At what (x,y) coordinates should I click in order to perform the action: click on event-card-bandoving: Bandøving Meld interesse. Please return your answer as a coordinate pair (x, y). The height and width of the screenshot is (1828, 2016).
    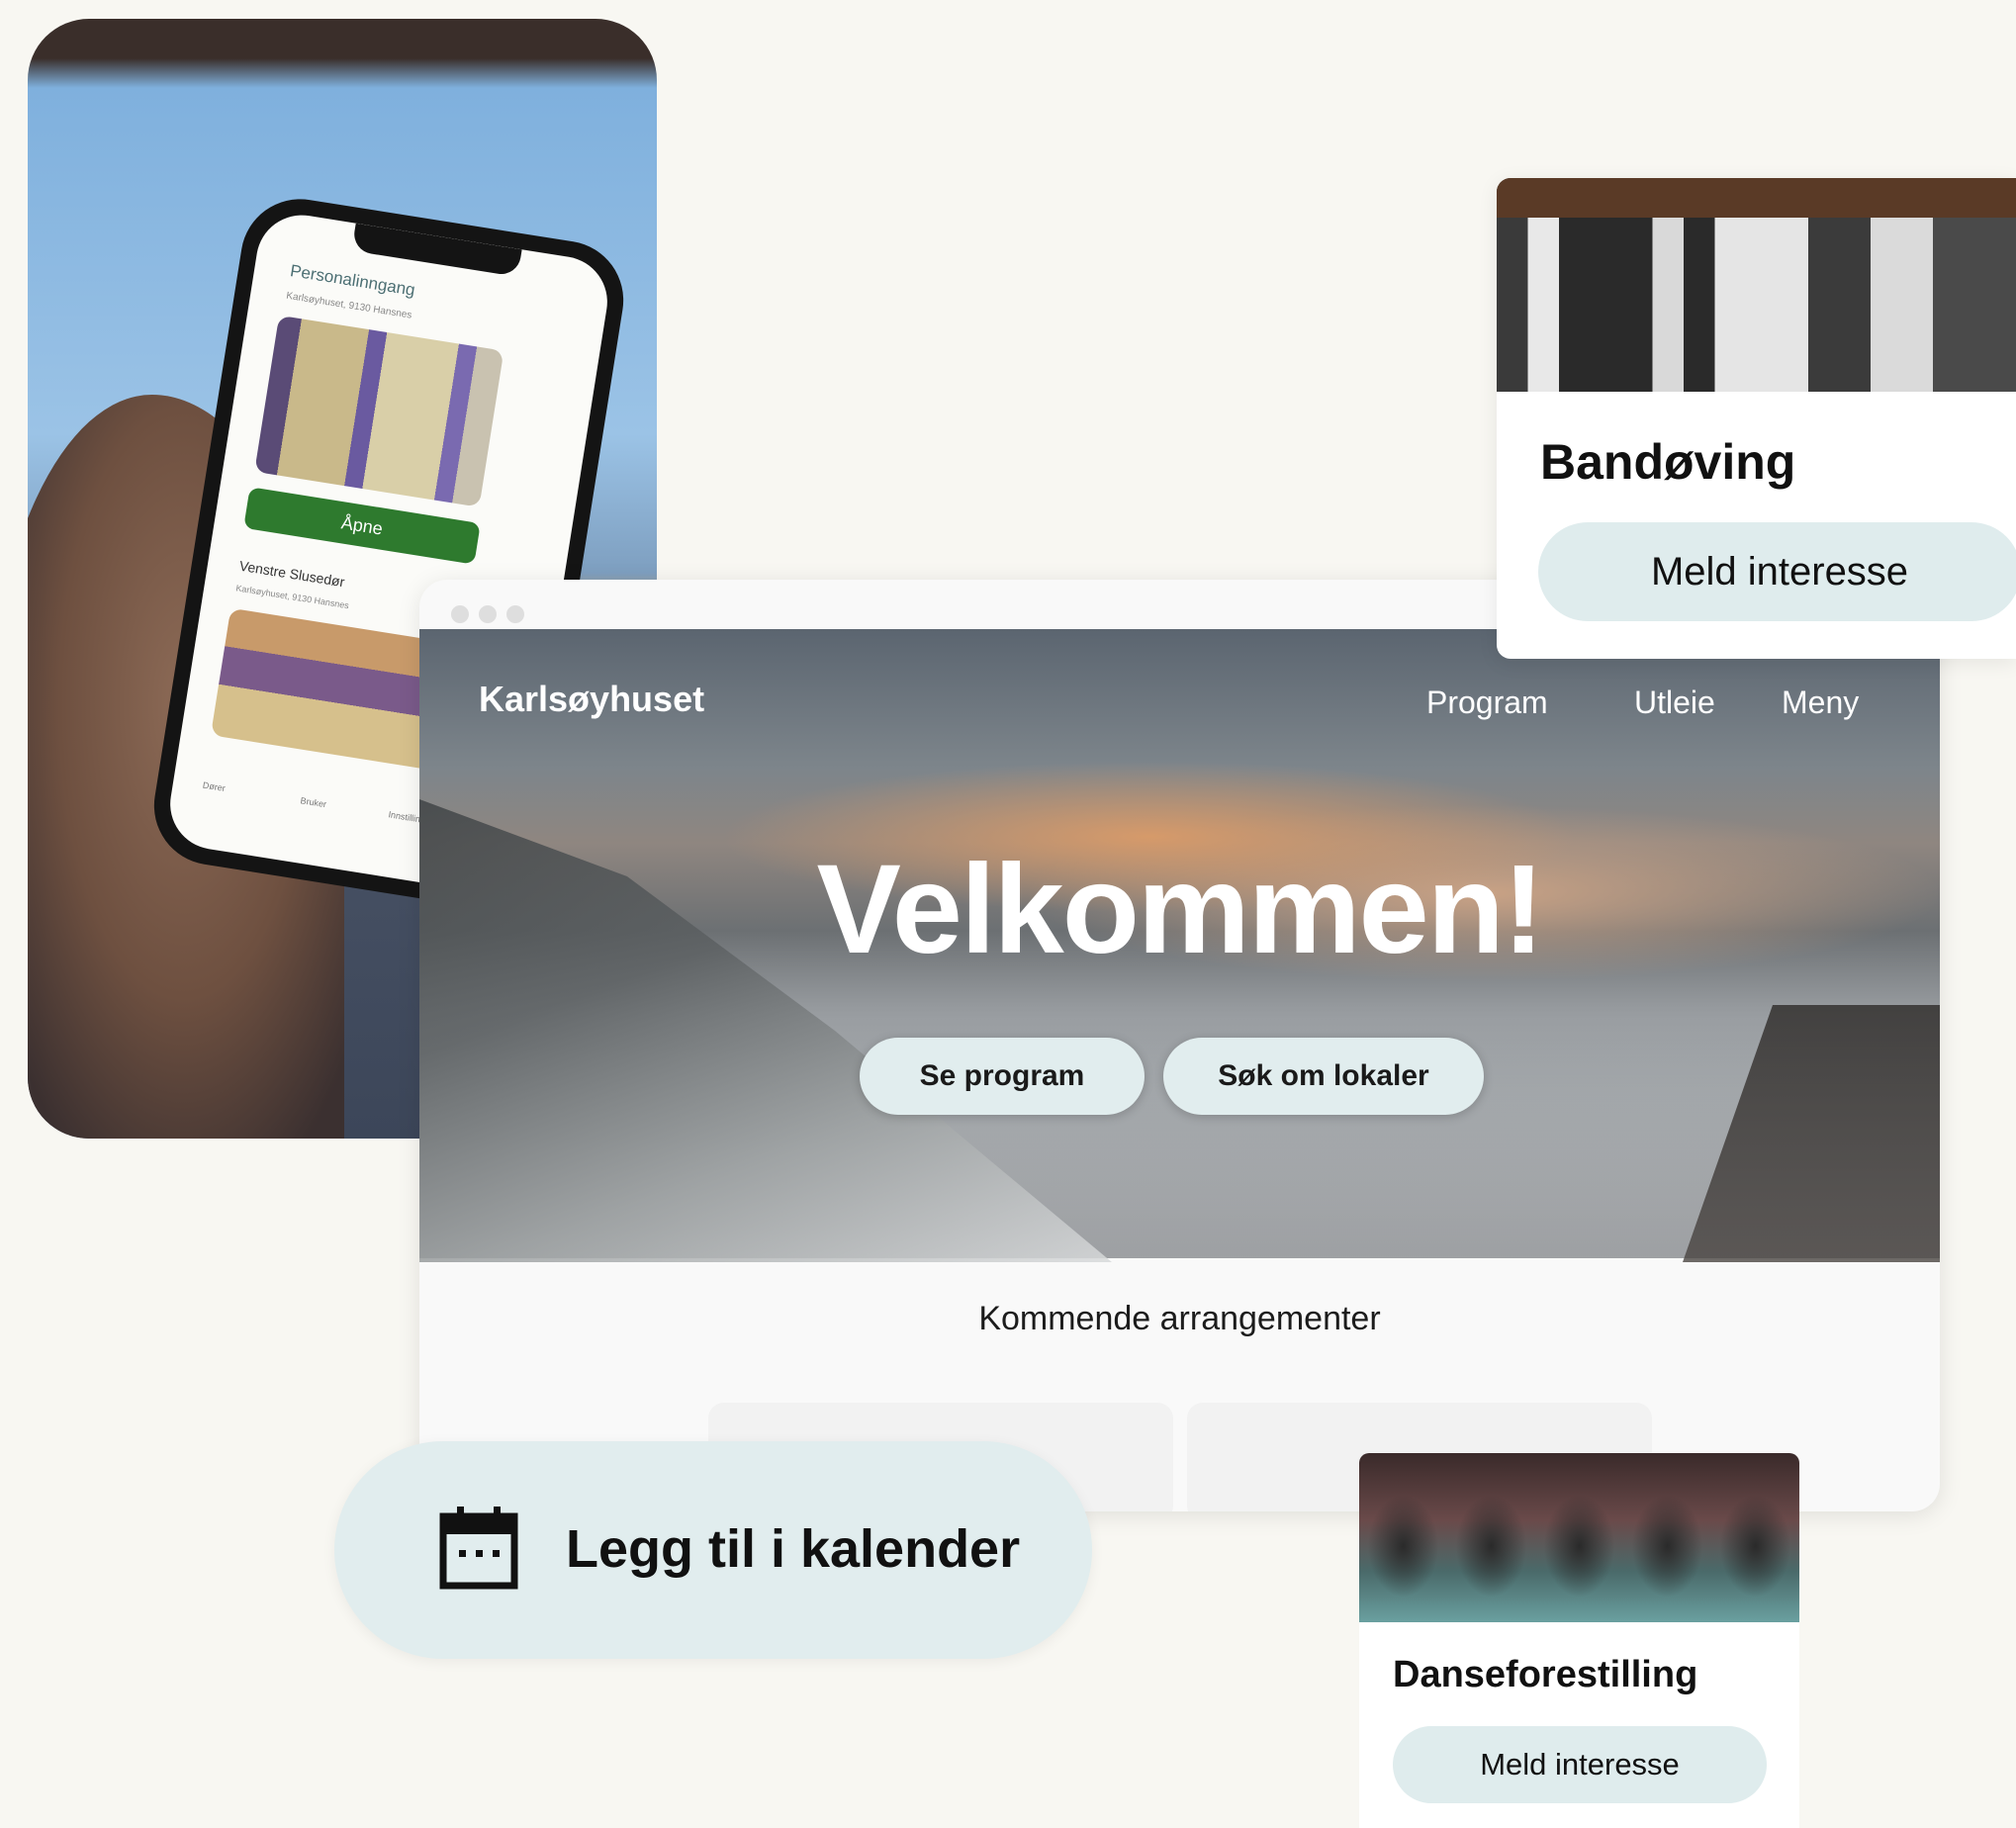
    Looking at the image, I should click on (1756, 418).